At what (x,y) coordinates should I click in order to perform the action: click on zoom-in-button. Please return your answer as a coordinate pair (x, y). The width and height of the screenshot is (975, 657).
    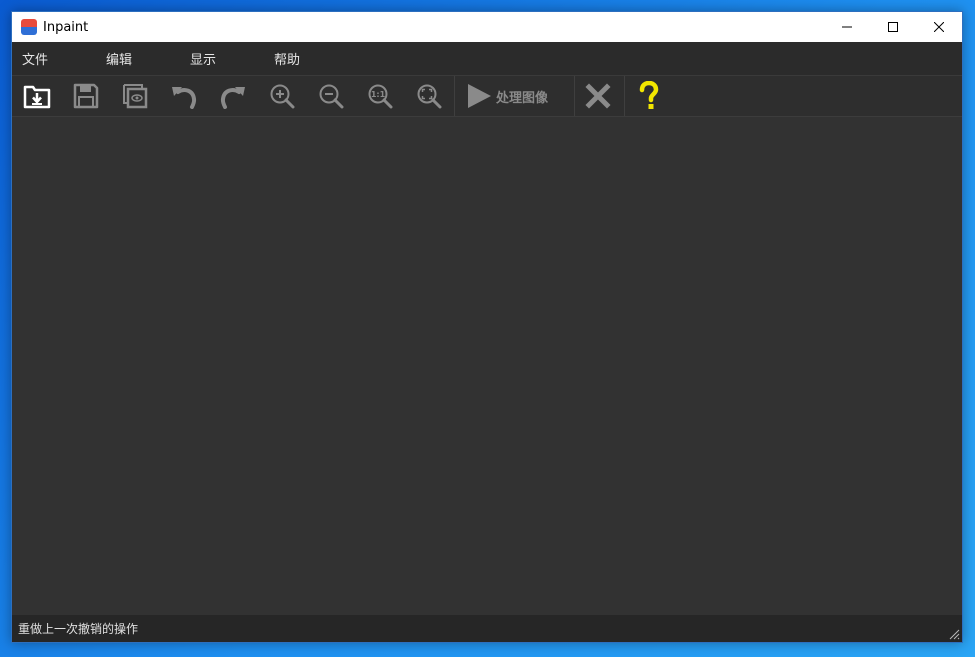
    Looking at the image, I should click on (282, 96).